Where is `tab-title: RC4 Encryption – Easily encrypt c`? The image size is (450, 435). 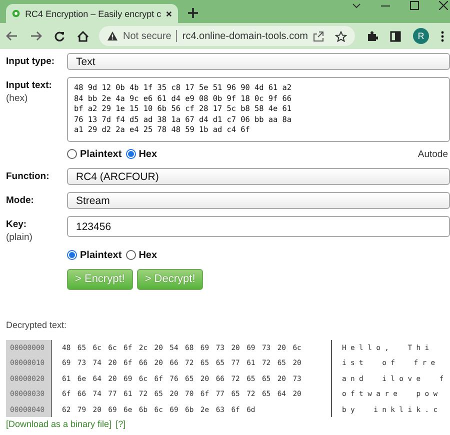
tab-title: RC4 Encryption – Easily encrypt c is located at coordinates (93, 13).